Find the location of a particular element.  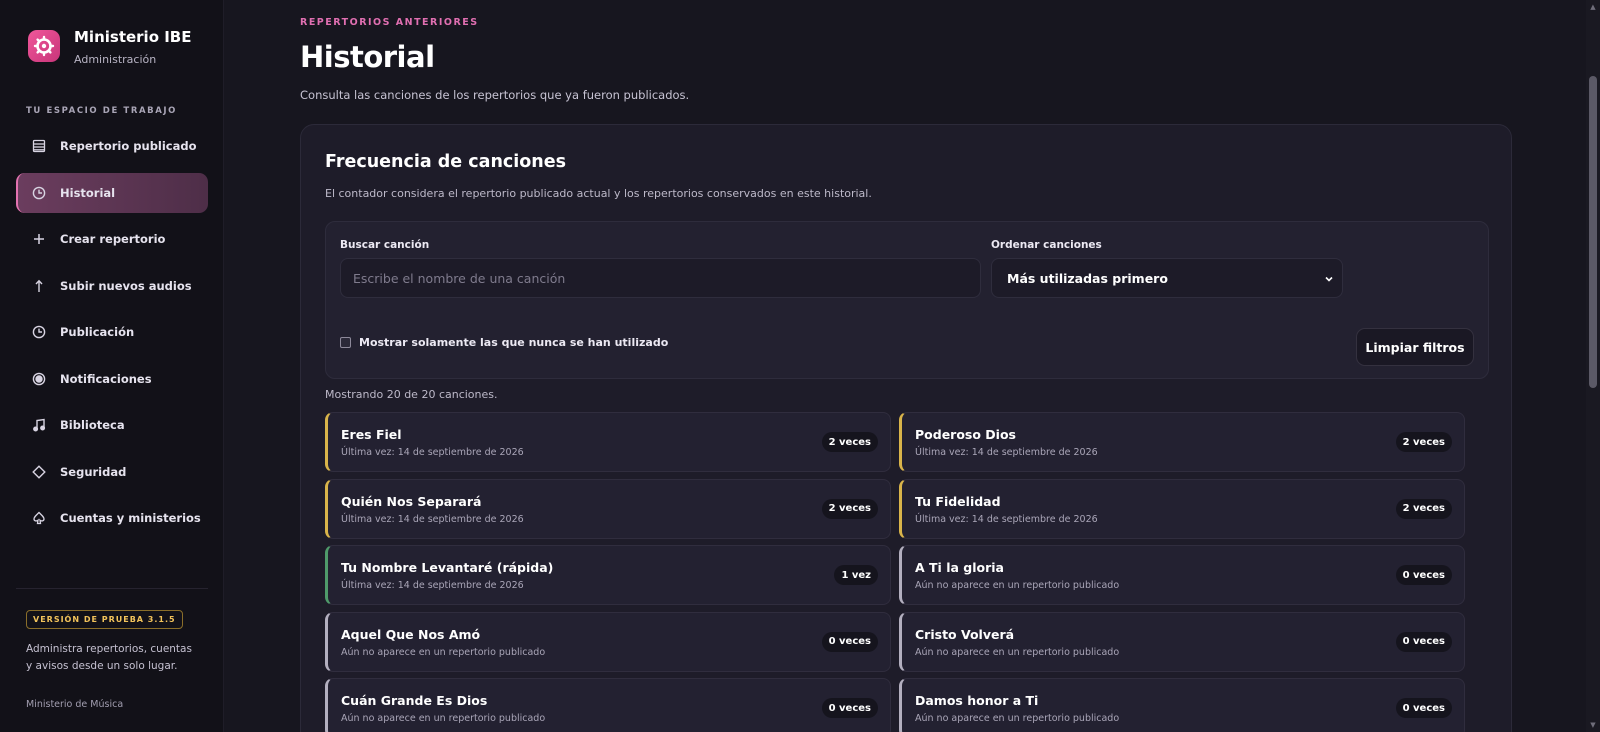

sidebar-item-label: Seguridad is located at coordinates (93, 471).